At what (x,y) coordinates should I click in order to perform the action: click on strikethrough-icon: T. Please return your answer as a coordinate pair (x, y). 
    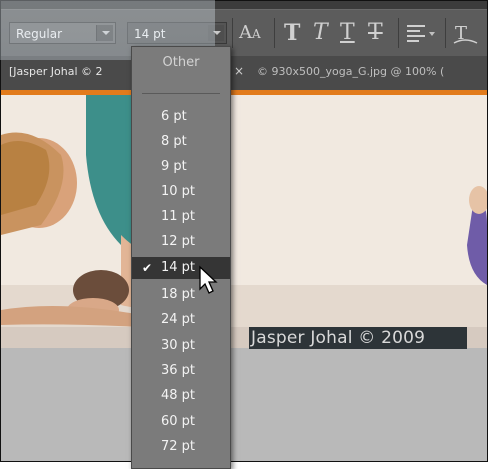
    Looking at the image, I should click on (375, 33).